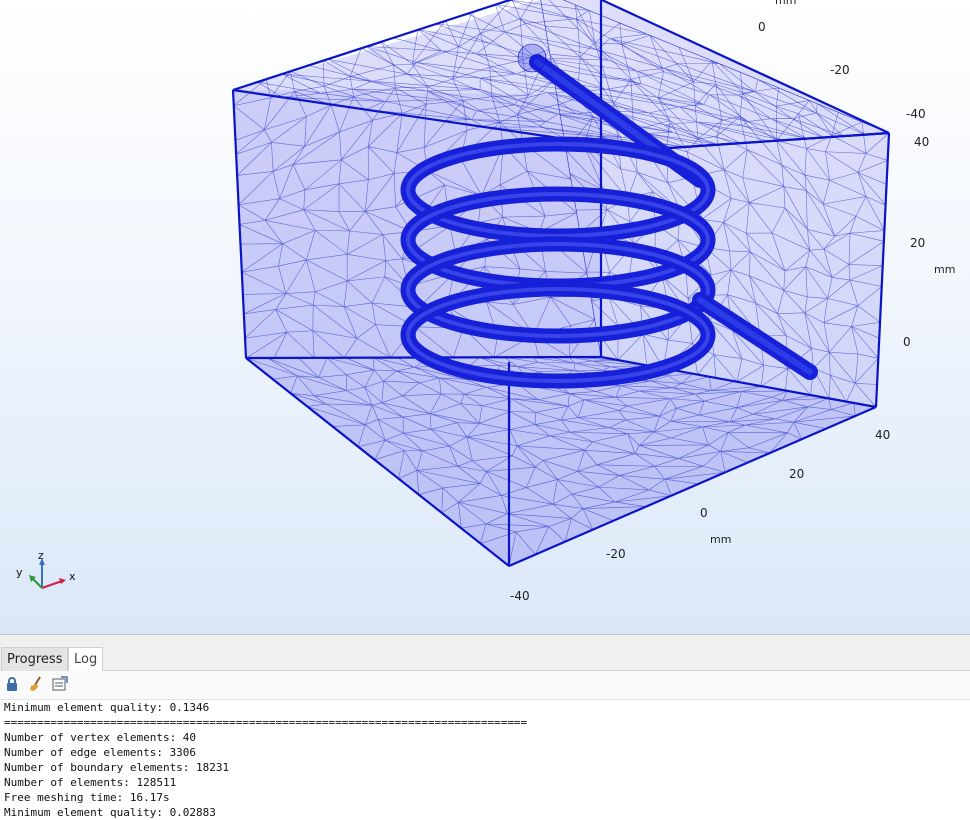 This screenshot has width=970, height=820. What do you see at coordinates (918, 243) in the screenshot?
I see `right-axis-tick: 20` at bounding box center [918, 243].